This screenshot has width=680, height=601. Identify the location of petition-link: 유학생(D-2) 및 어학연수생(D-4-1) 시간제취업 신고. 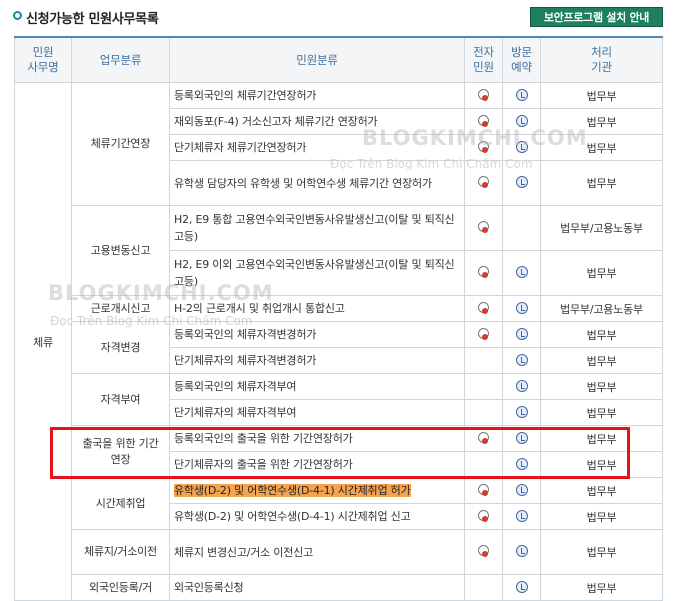
(292, 516).